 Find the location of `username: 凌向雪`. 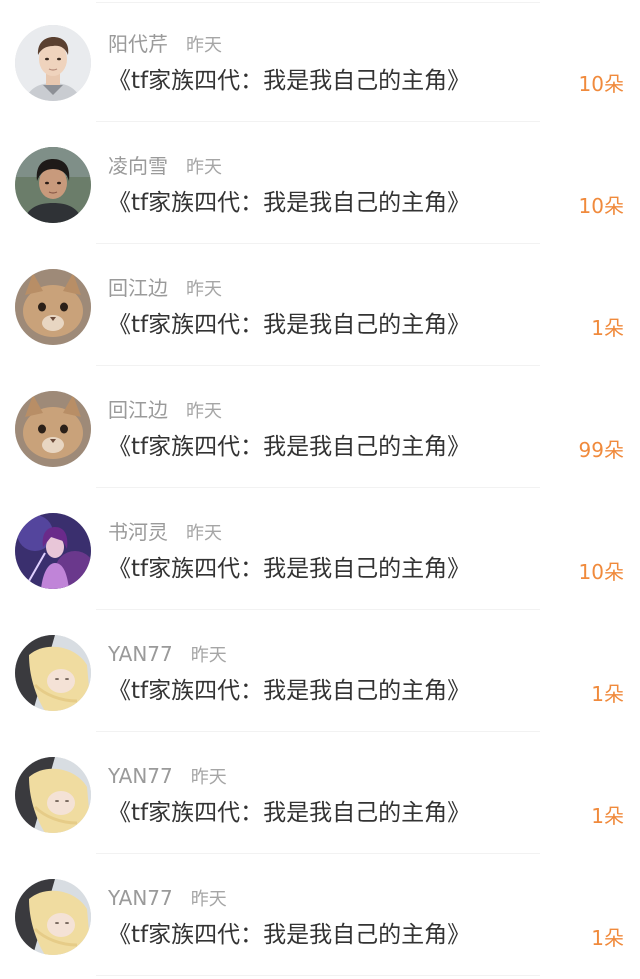

username: 凌向雪 is located at coordinates (138, 166).